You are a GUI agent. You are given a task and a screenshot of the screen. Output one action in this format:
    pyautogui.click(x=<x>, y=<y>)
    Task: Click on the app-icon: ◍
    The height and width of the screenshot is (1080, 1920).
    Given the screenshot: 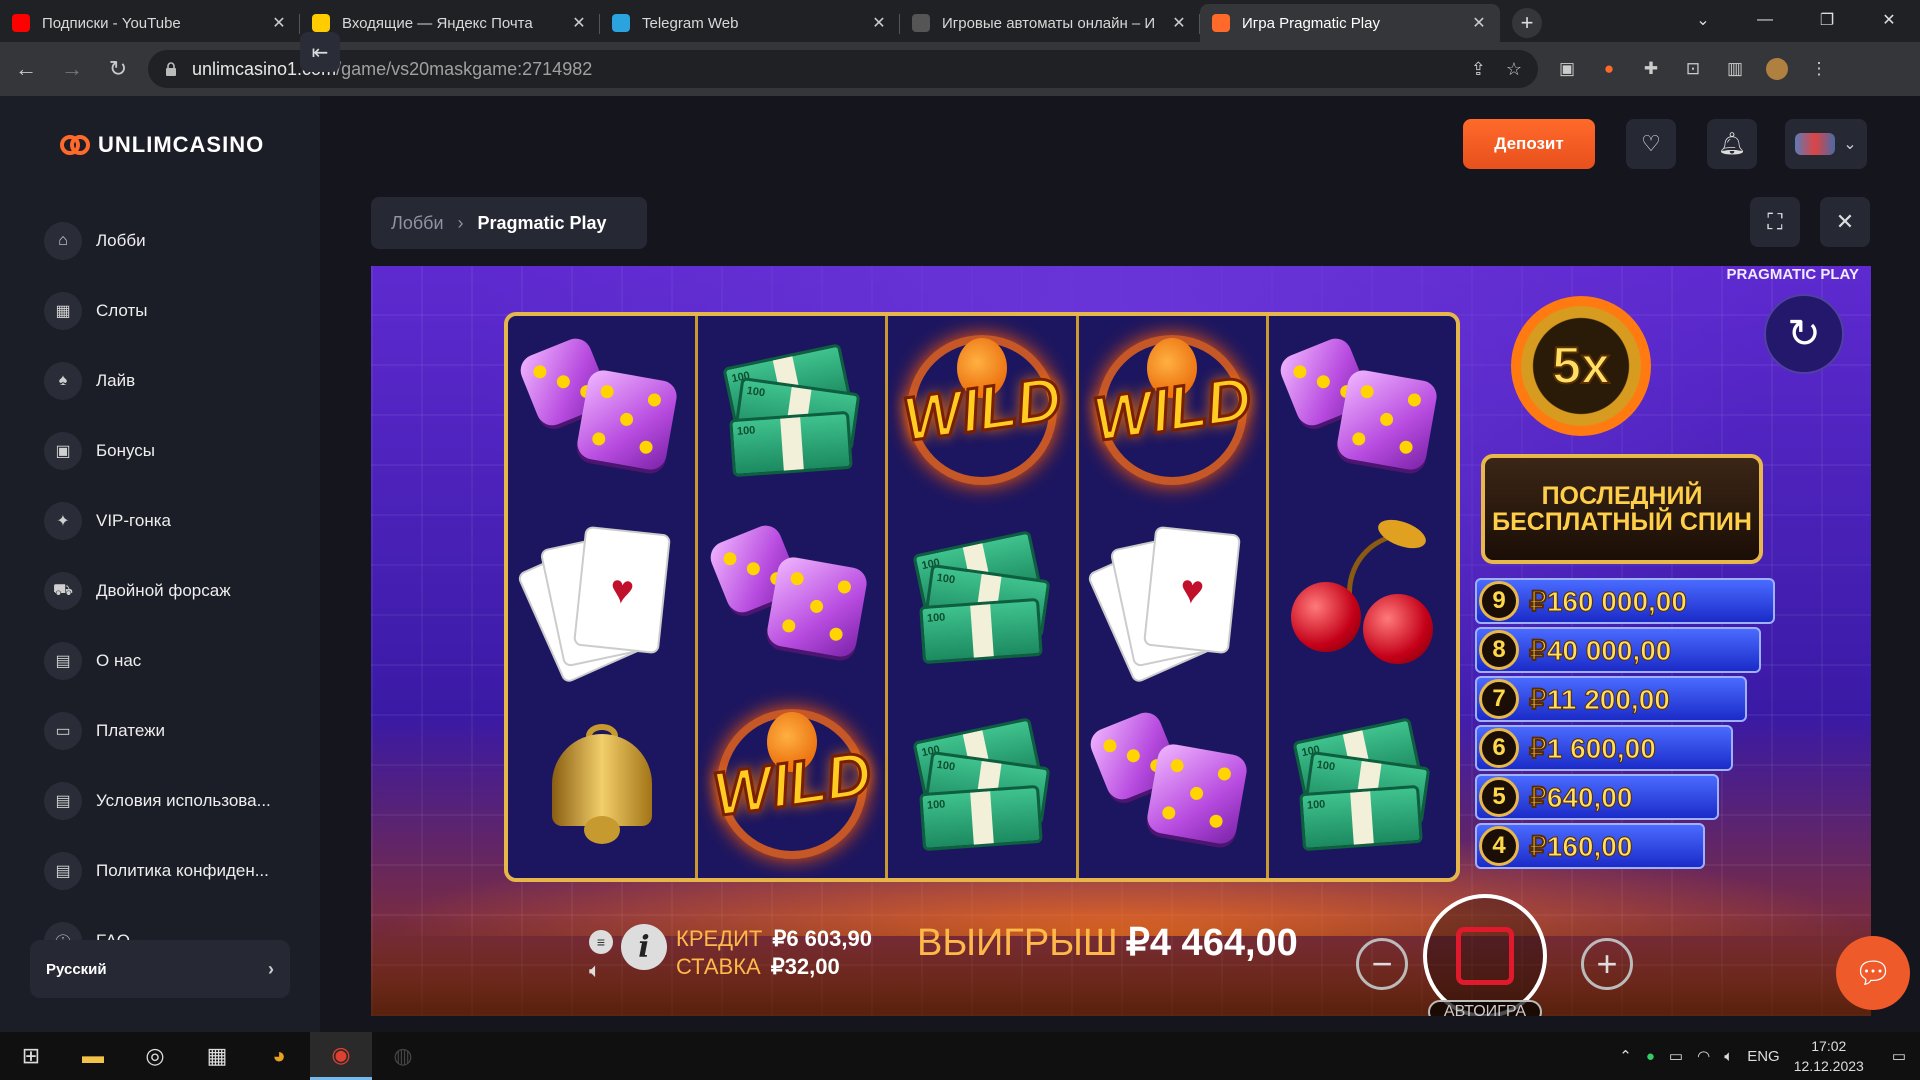 What is the action you would take?
    pyautogui.click(x=403, y=1056)
    